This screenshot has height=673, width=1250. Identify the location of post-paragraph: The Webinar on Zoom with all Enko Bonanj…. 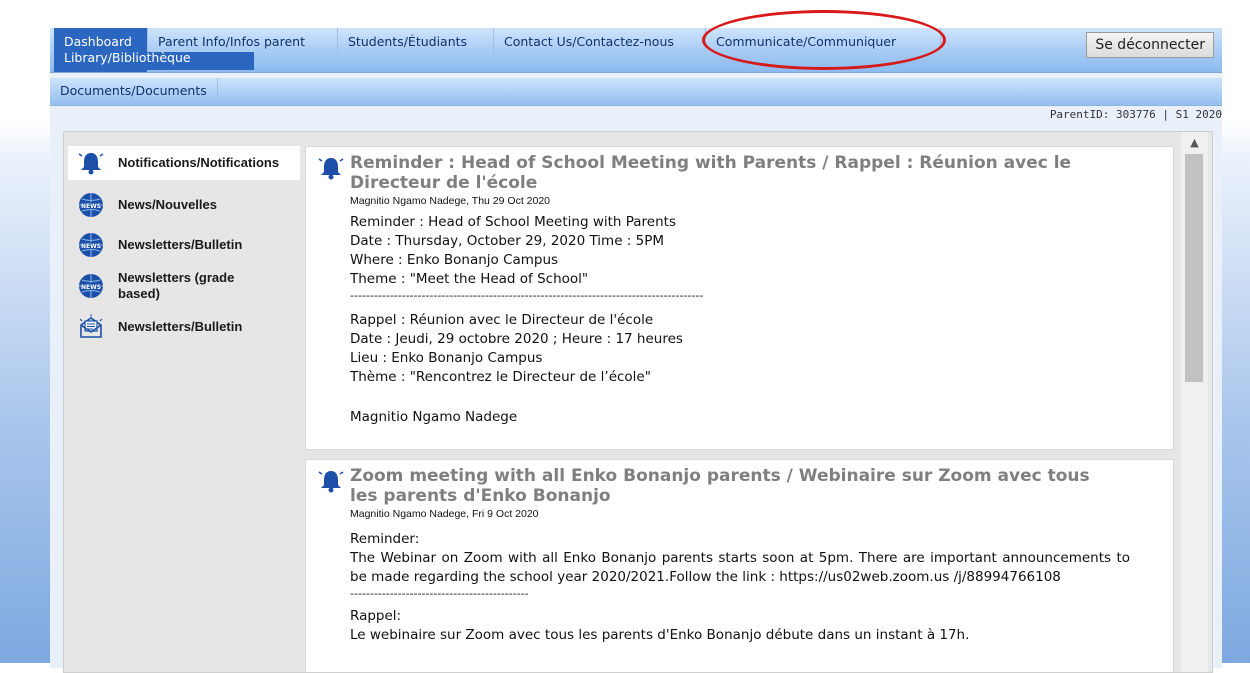
(740, 567).